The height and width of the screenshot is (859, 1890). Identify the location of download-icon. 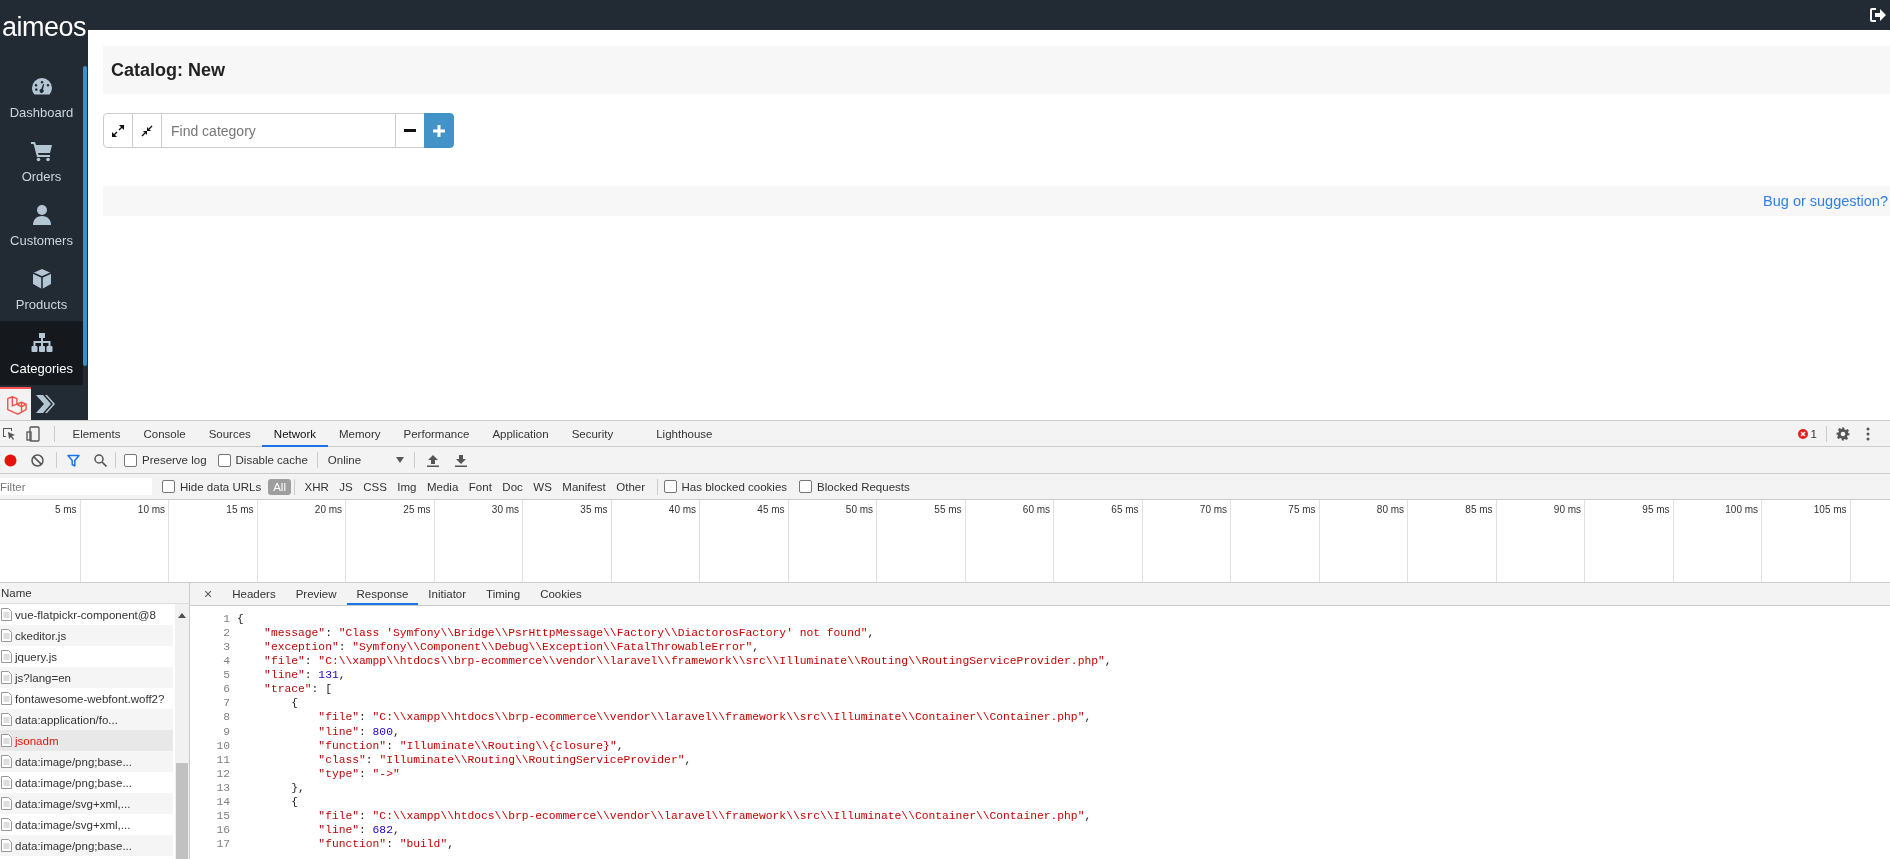
(460, 460).